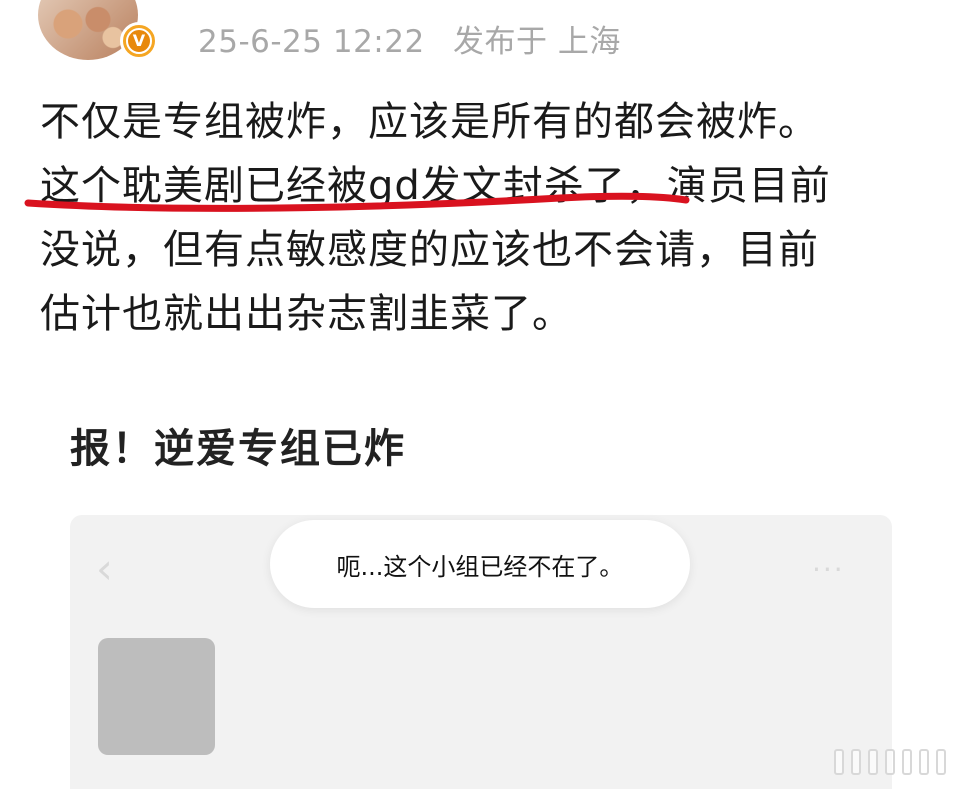 This screenshot has width=960, height=789. I want to click on post-timestamp: 25-6-25 12:22, so click(311, 42).